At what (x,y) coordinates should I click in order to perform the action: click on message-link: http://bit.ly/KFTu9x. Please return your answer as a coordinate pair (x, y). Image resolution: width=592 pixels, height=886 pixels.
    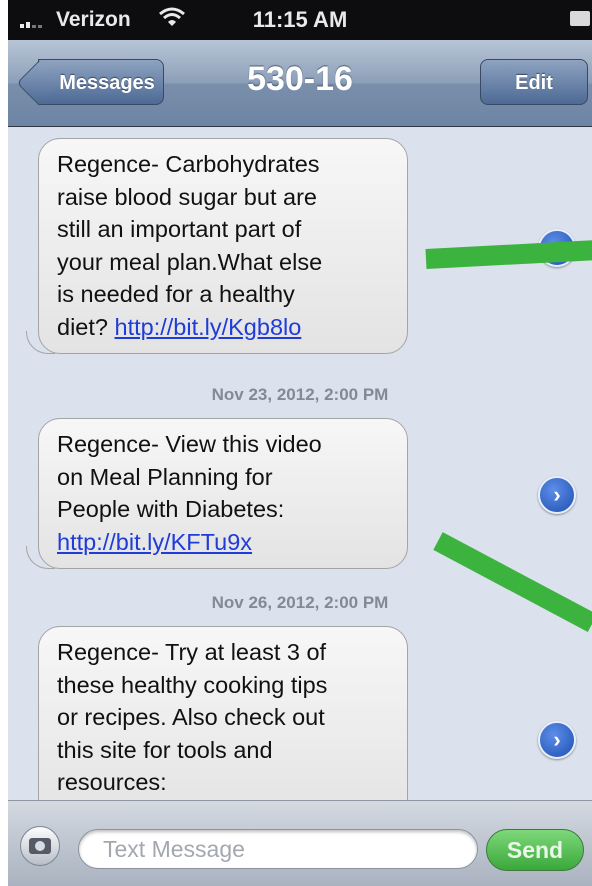
    Looking at the image, I should click on (154, 542).